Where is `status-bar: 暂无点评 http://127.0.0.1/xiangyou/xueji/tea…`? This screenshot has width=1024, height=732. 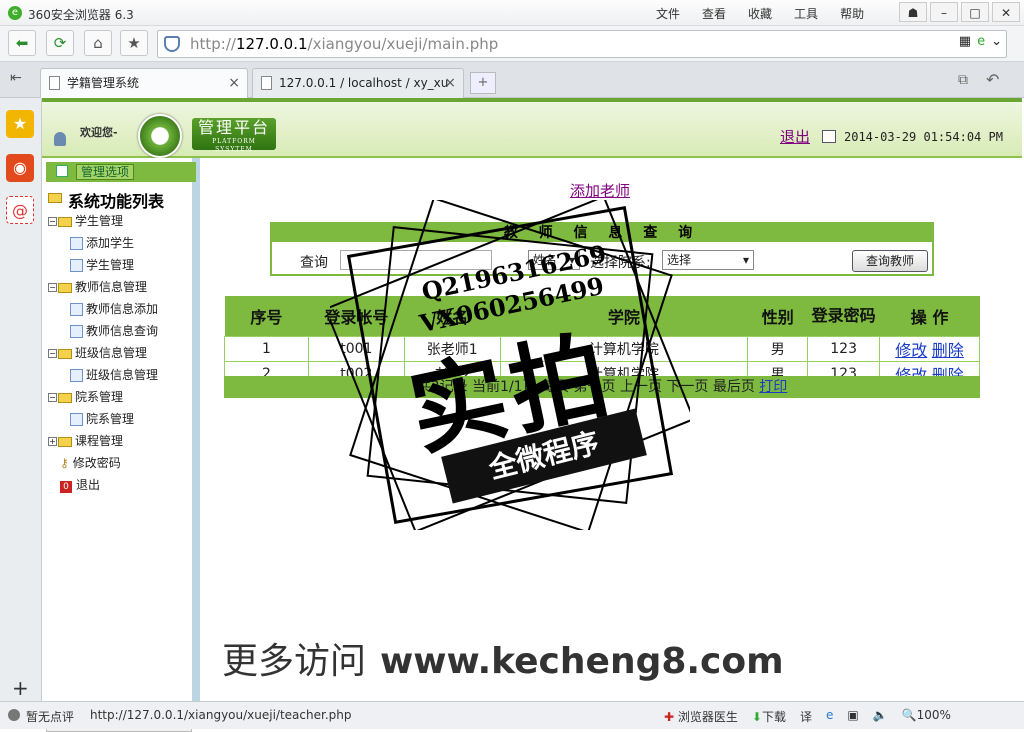
status-bar: 暂无点评 http://127.0.0.1/xiangyou/xueji/tea… is located at coordinates (512, 715).